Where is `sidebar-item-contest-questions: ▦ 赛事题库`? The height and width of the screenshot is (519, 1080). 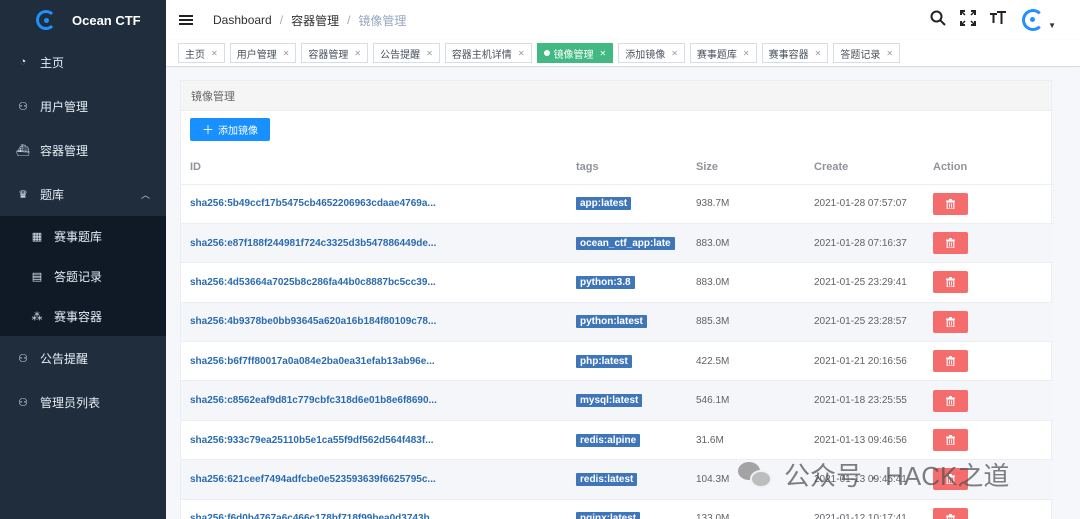
sidebar-item-contest-questions: ▦ 赛事题库 is located at coordinates (83, 236).